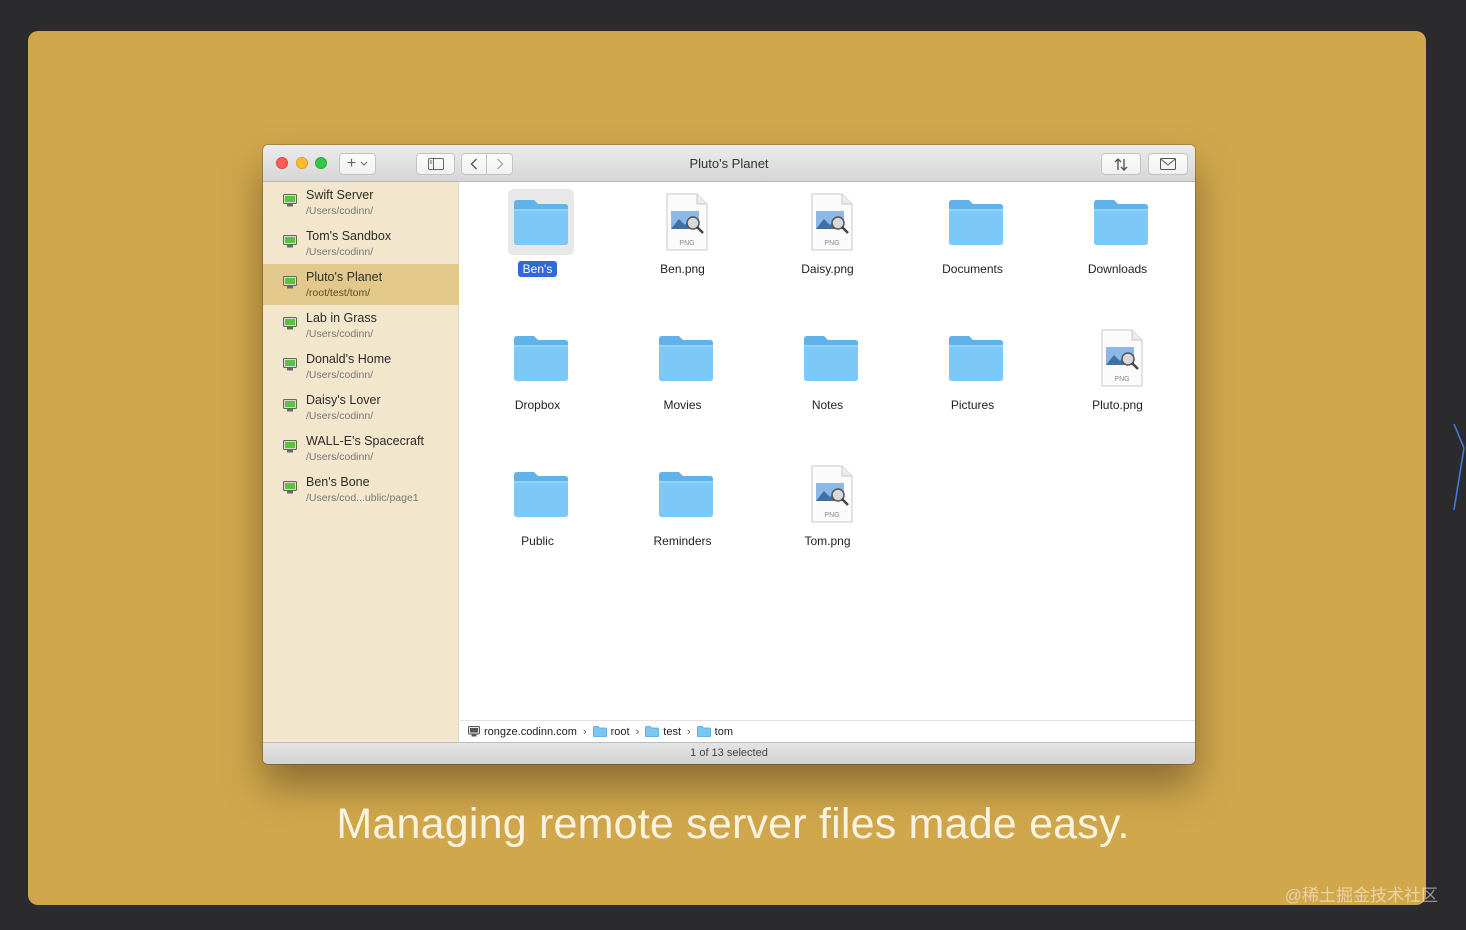 This screenshot has height=930, width=1466. Describe the element at coordinates (361, 489) in the screenshot. I see `sidebar-server-item: Ben's Bone/Users/cod...ublic/page1` at that location.